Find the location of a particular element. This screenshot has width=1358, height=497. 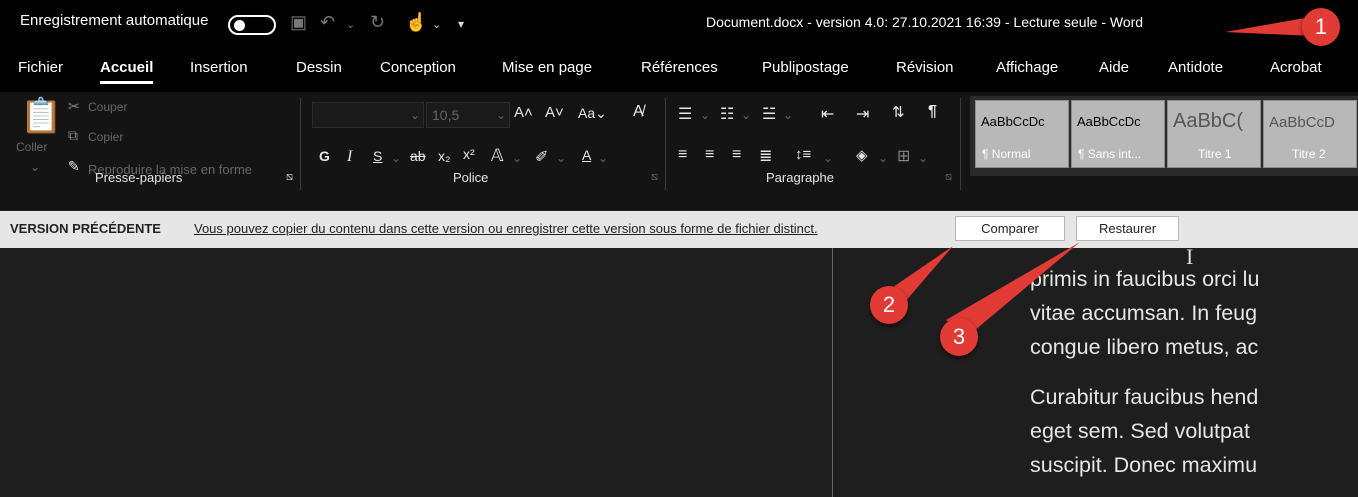

callout-2: 2 is located at coordinates (889, 305).